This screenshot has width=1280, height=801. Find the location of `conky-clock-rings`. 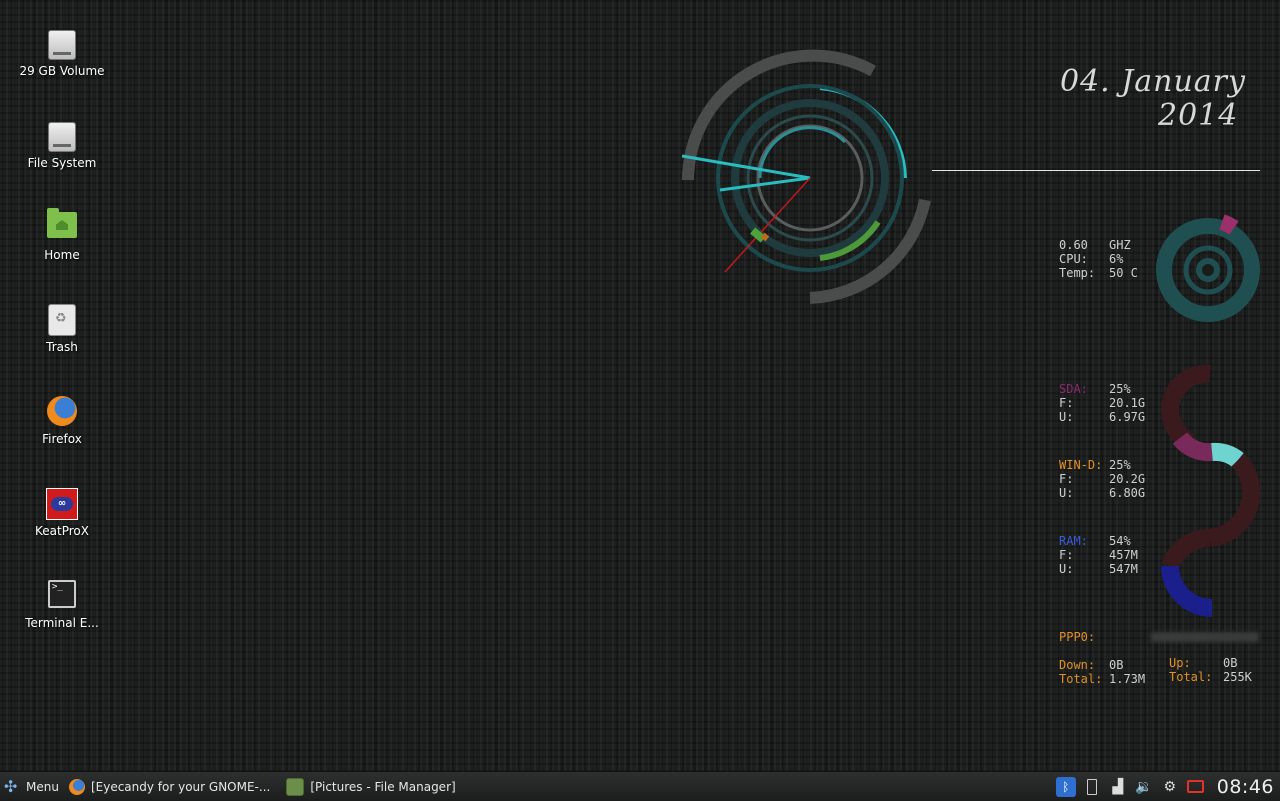

conky-clock-rings is located at coordinates (806, 176).